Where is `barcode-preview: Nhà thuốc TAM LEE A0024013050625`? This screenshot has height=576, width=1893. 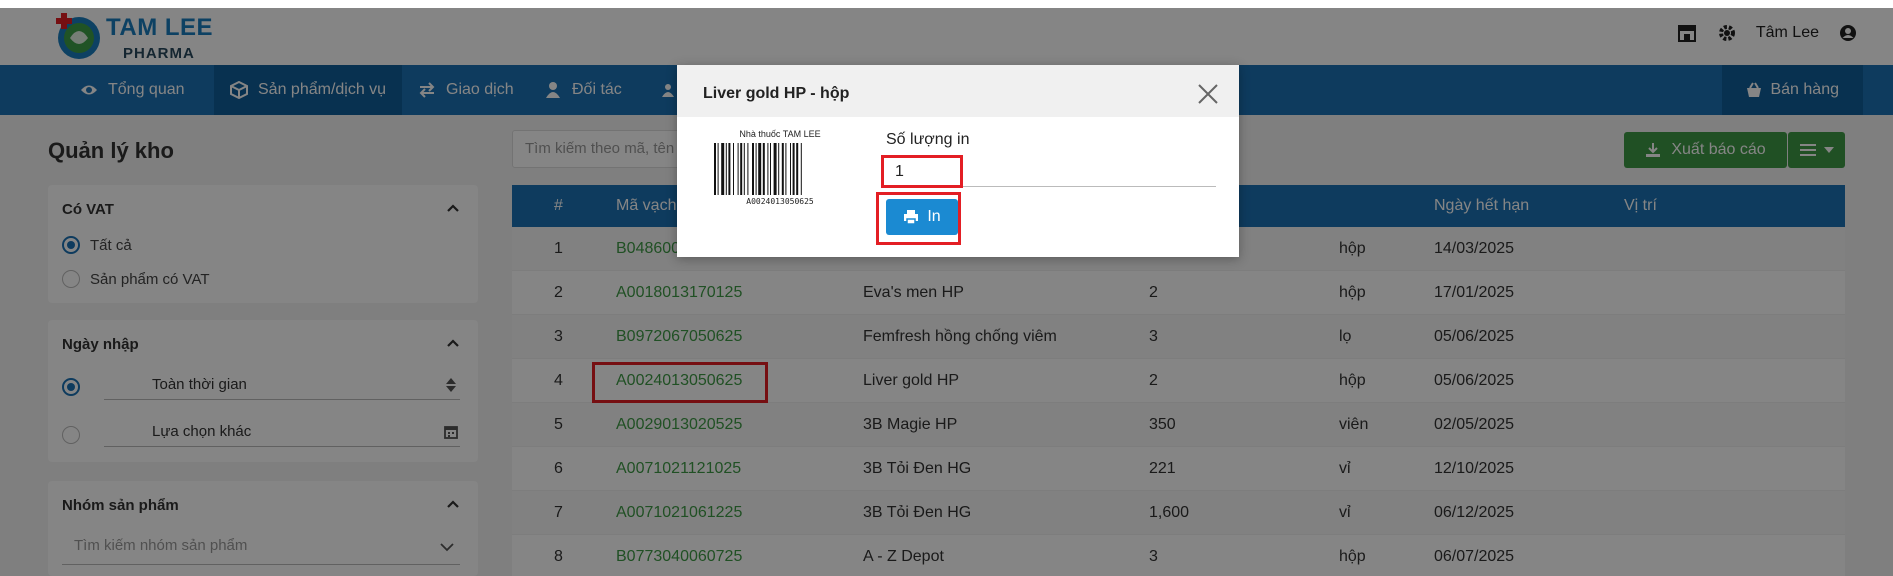 barcode-preview: Nhà thuốc TAM LEE A0024013050625 is located at coordinates (780, 167).